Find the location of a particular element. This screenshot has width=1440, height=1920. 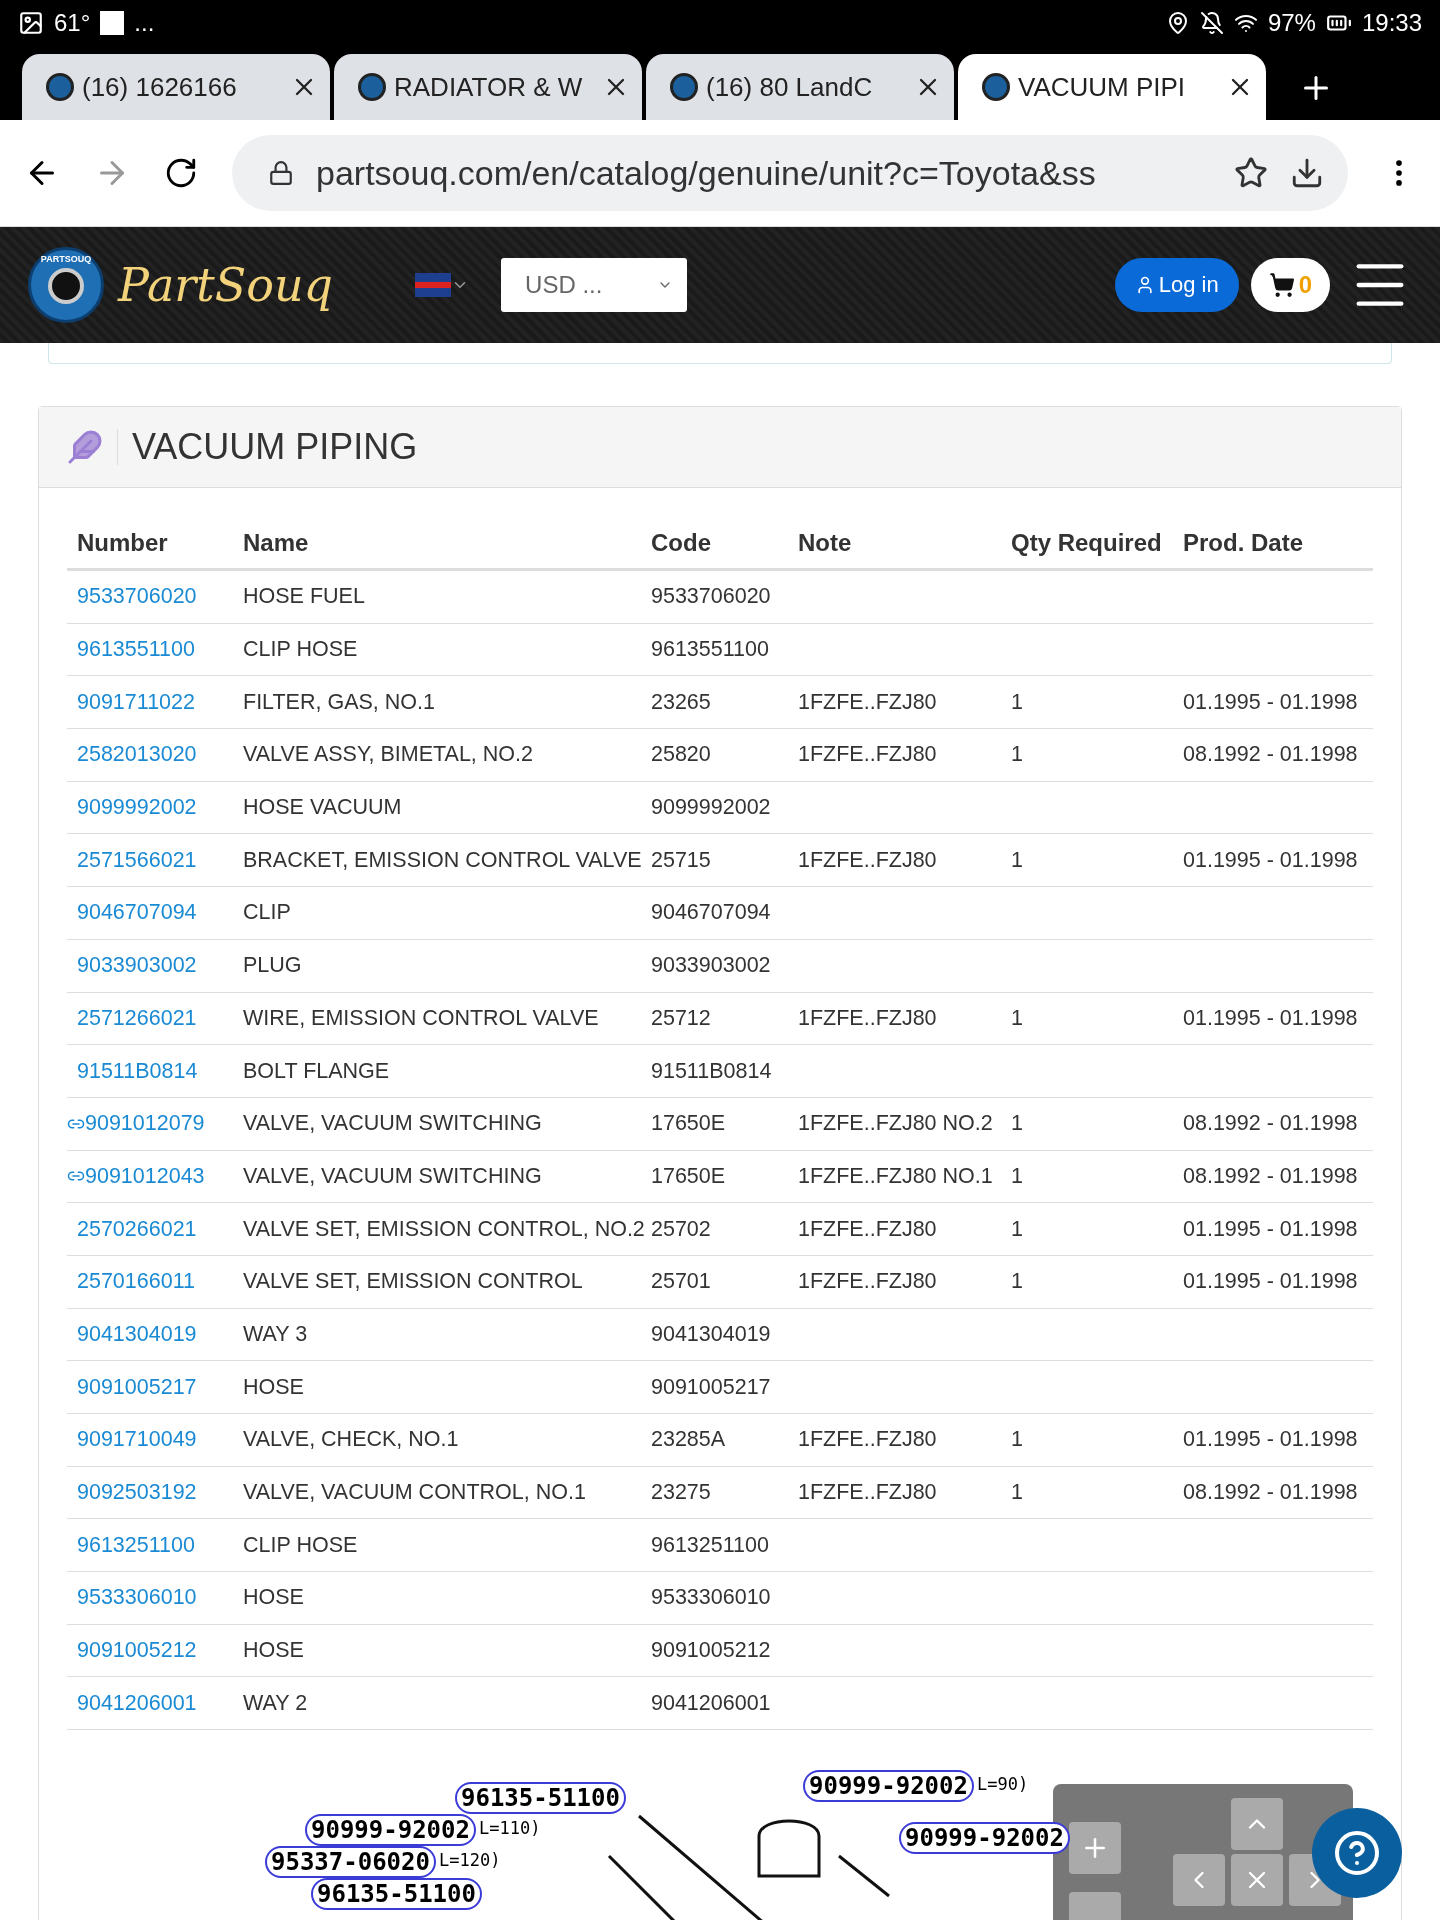

clock: 19:33 is located at coordinates (1391, 22).